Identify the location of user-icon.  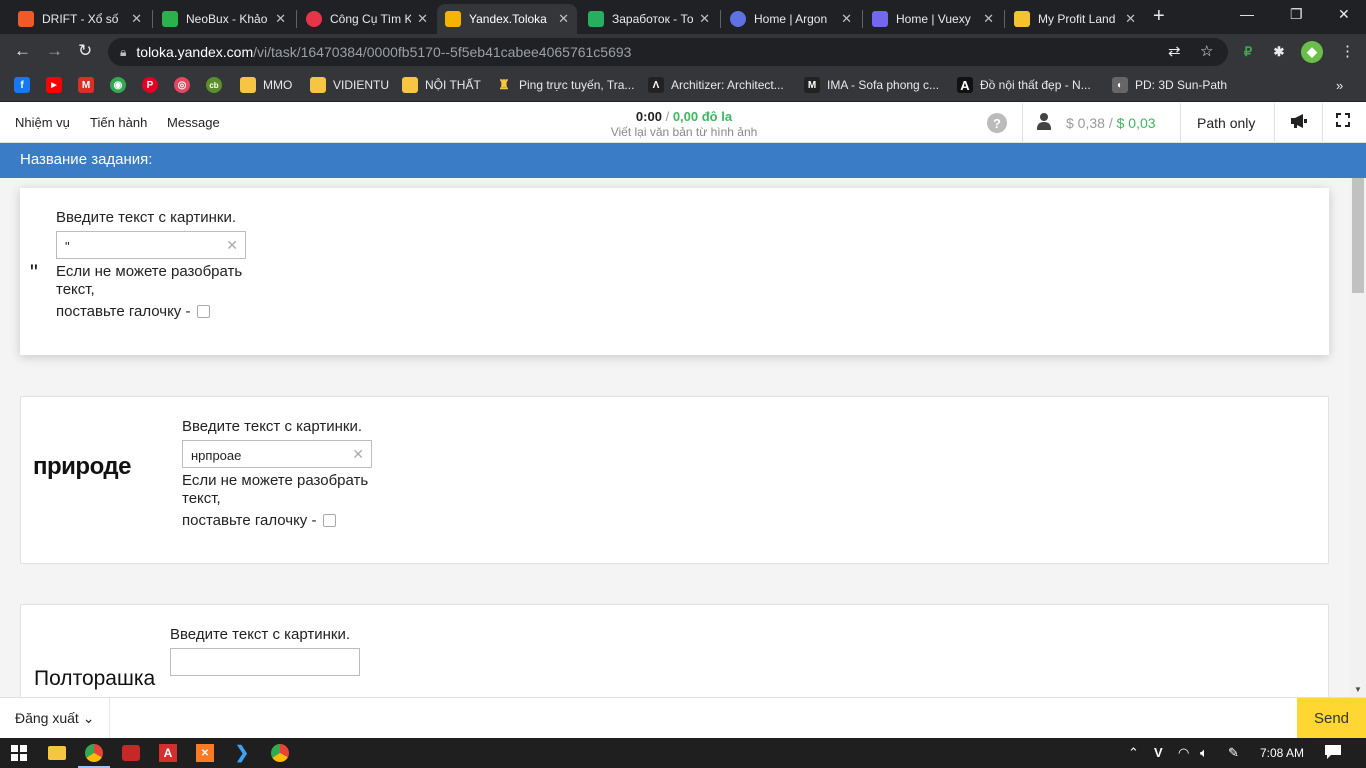
(1044, 123).